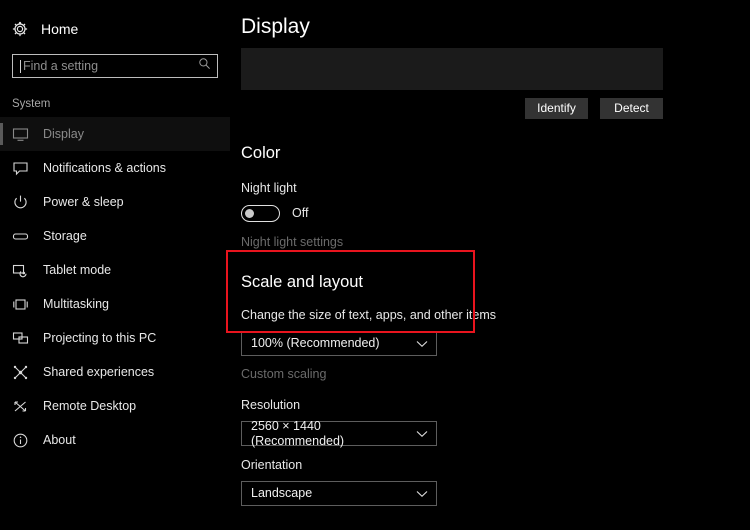 The height and width of the screenshot is (530, 750). I want to click on power-icon, so click(20, 202).